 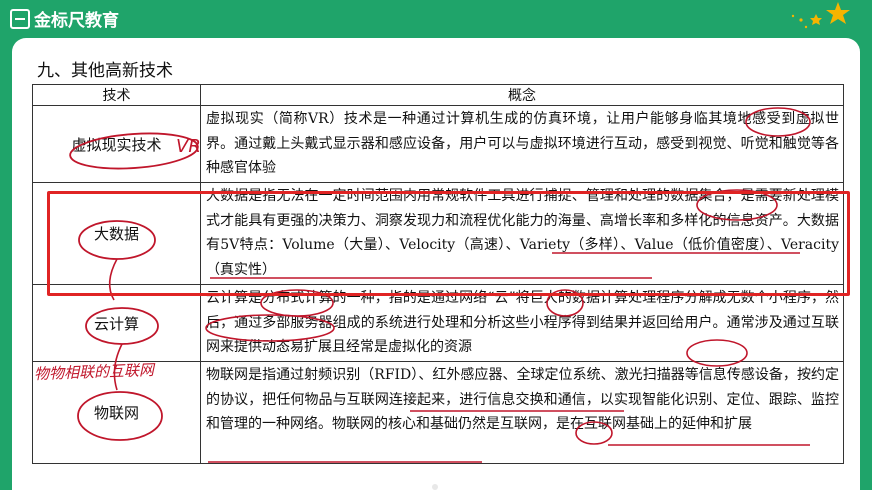 I want to click on header-concept: 概念, so click(x=522, y=95).